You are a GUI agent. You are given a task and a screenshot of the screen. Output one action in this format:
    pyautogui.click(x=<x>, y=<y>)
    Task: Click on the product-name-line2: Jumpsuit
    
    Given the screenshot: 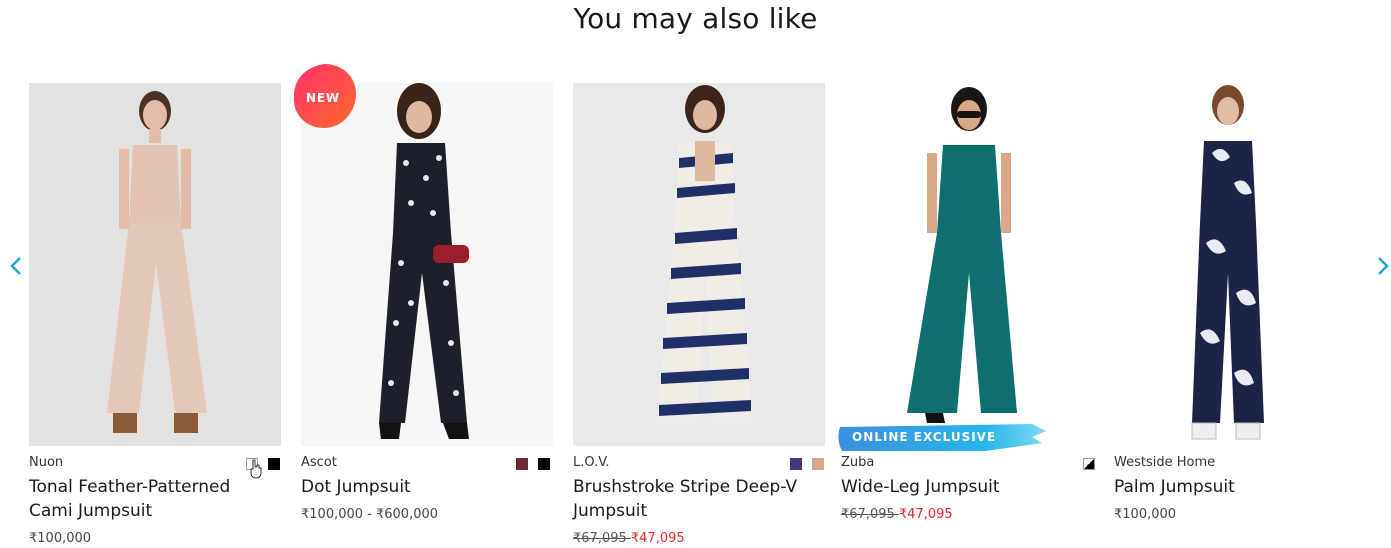 What is the action you would take?
    pyautogui.click(x=610, y=511)
    